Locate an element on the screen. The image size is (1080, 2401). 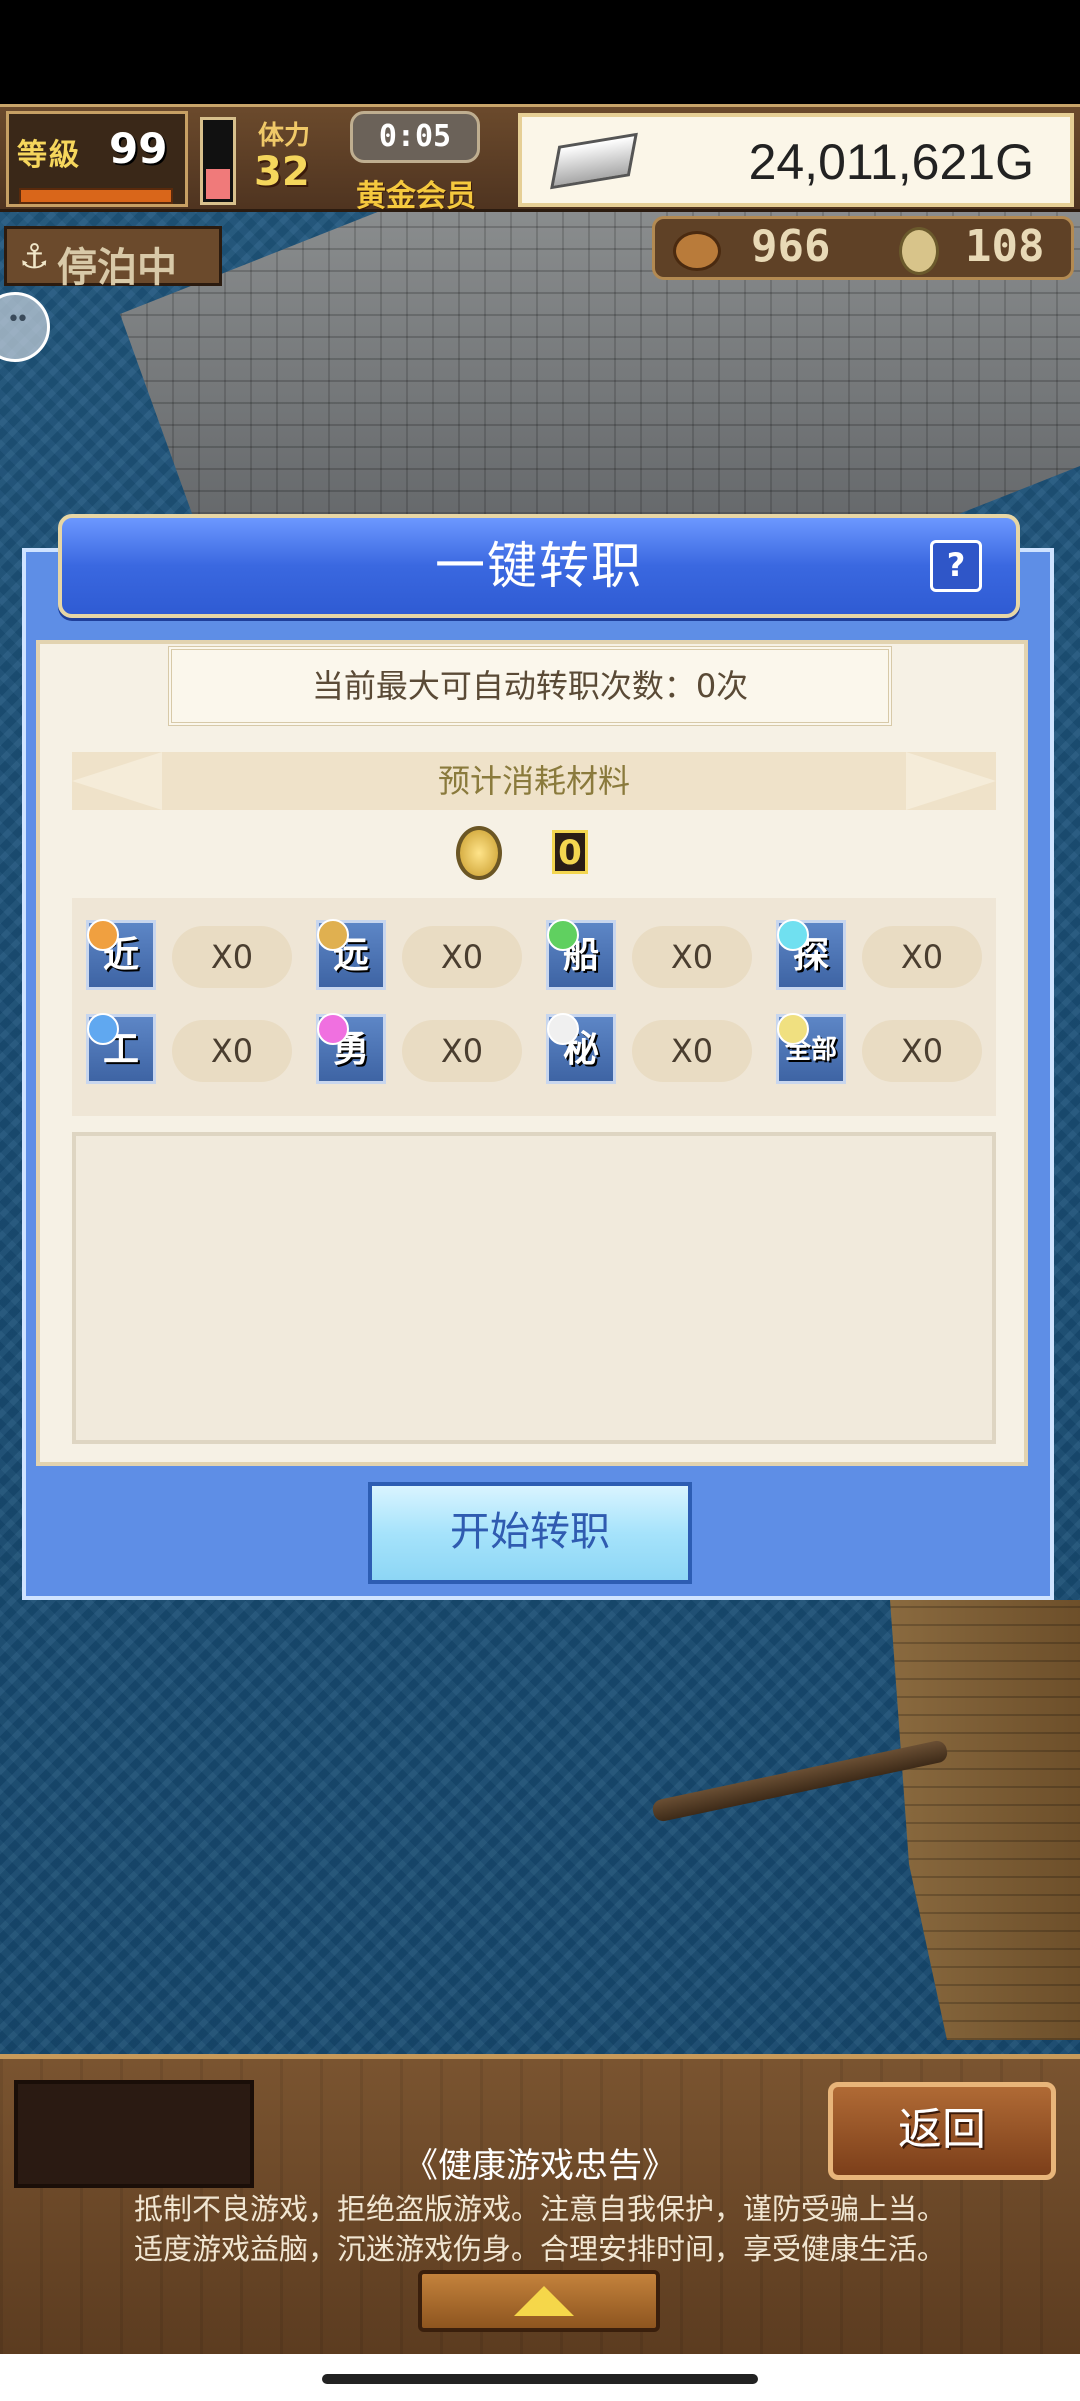
material-item: 近 X0 is located at coordinates (182, 956).